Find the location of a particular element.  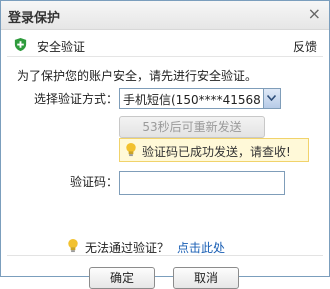

tip-text: 验证码已成功发送，请查收! is located at coordinates (216, 152).